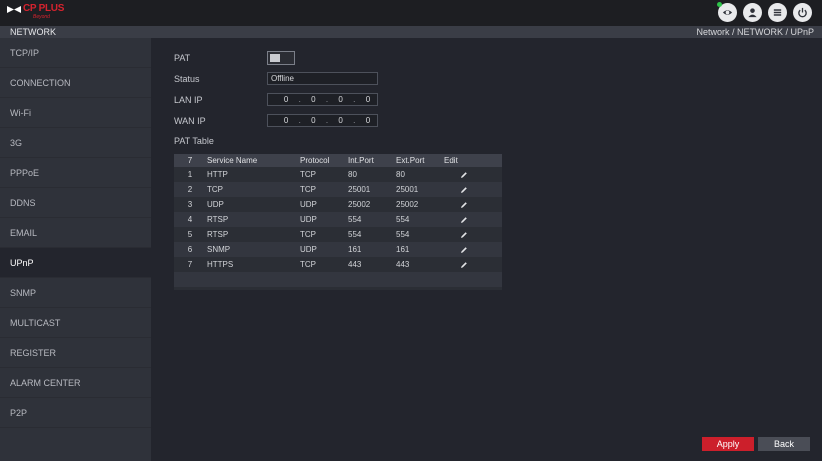  What do you see at coordinates (190, 189) in the screenshot?
I see `row-number: 2` at bounding box center [190, 189].